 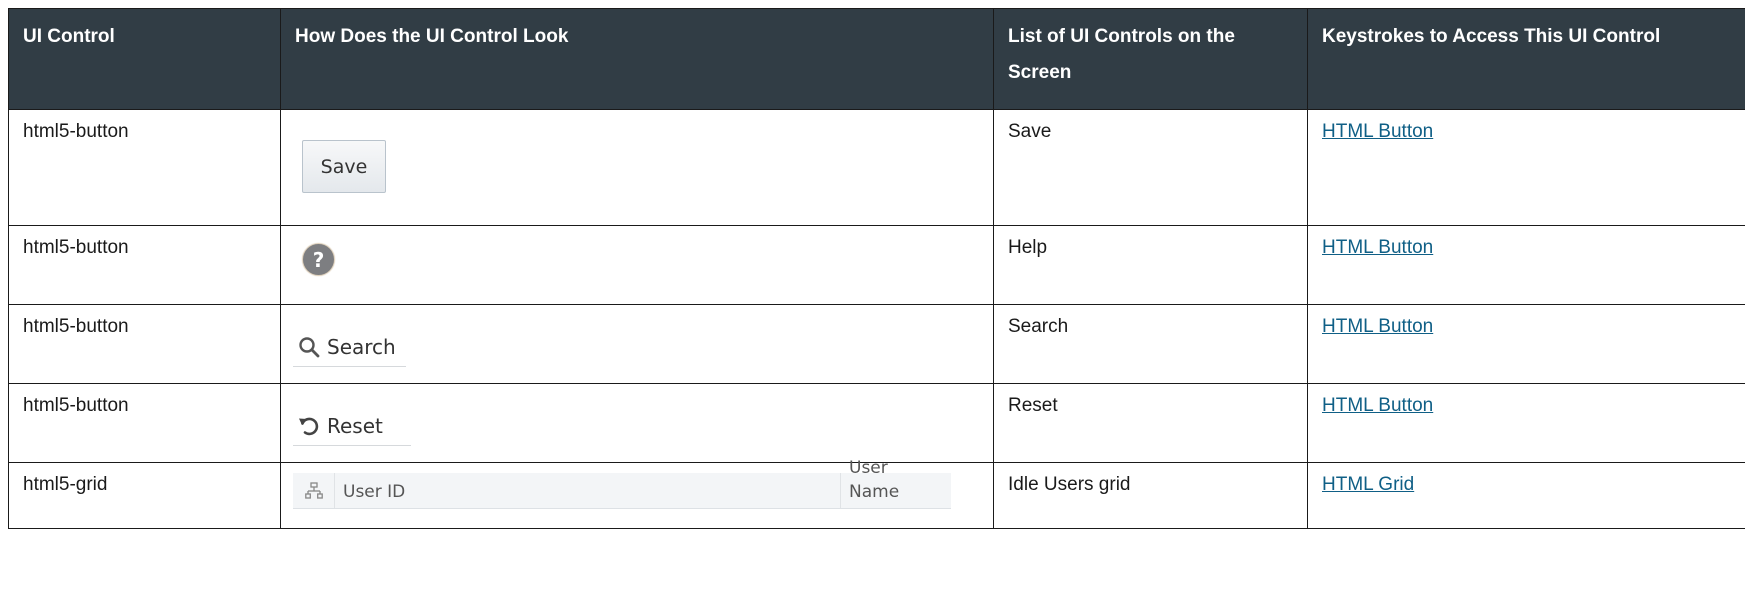 I want to click on cell-list: Search, so click(x=1150, y=344).